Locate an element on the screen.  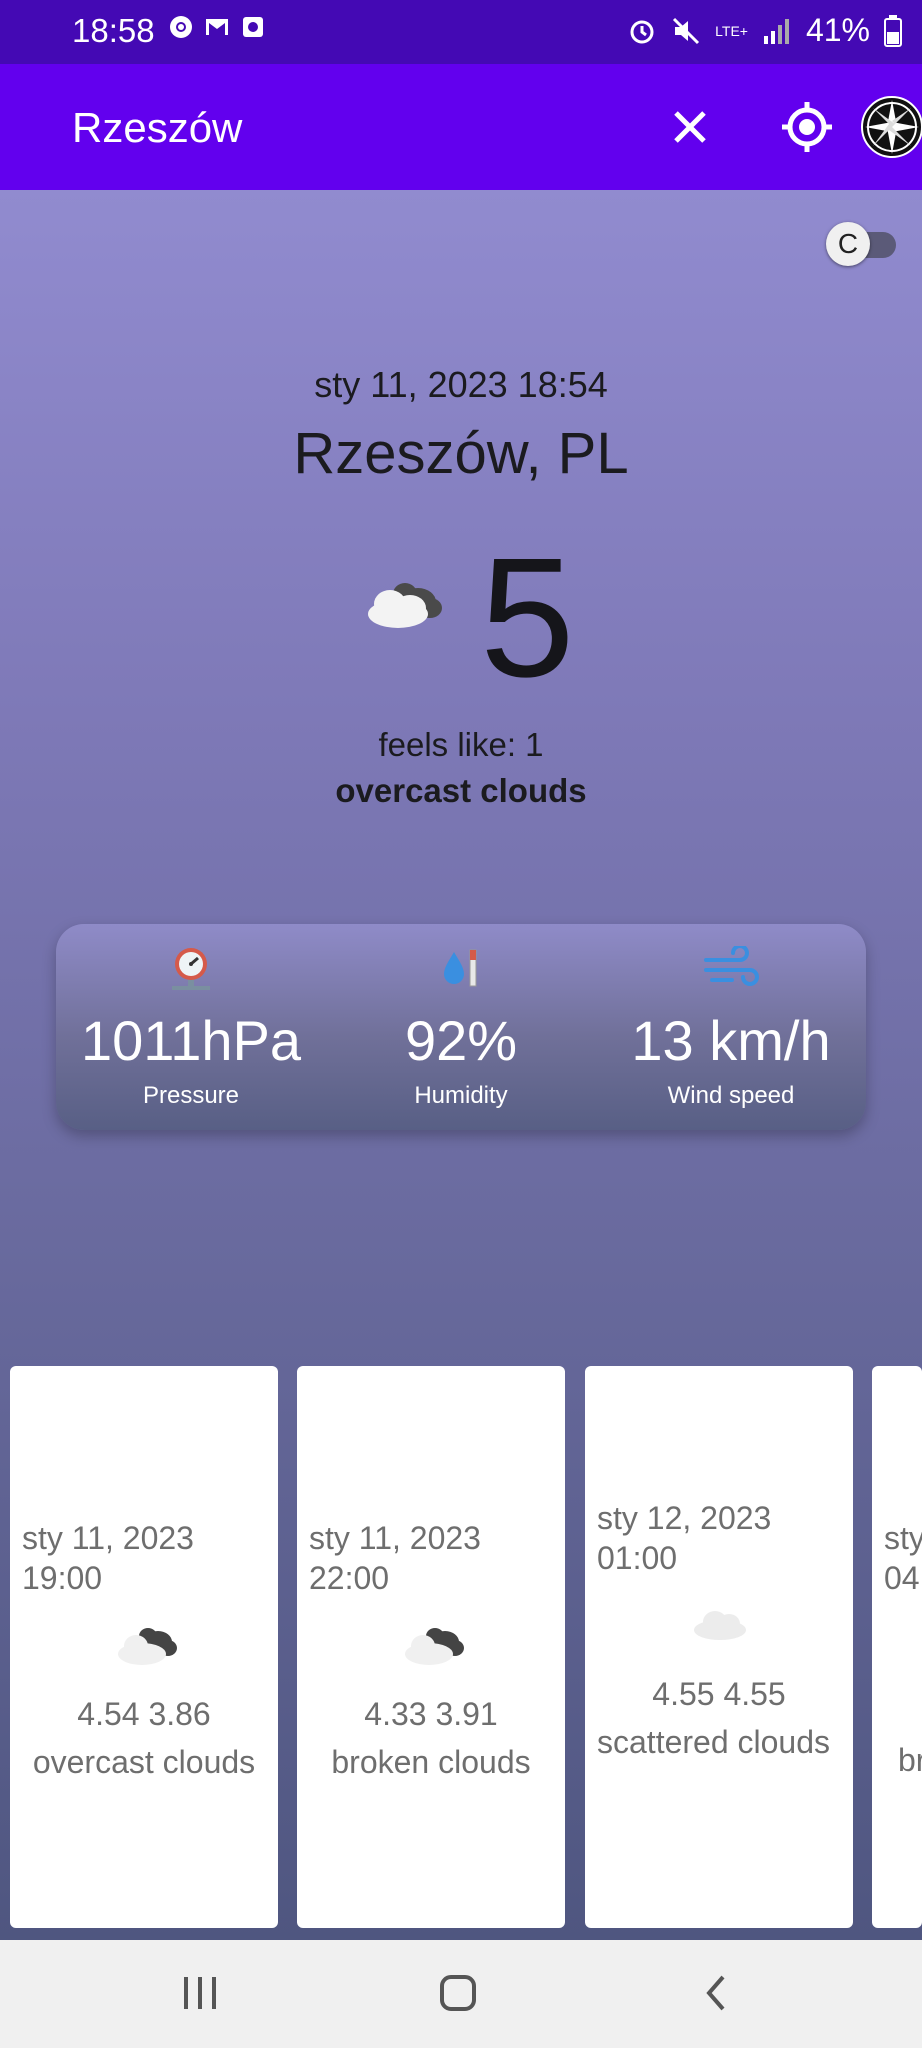
unit-switch: C is located at coordinates (862, 244).